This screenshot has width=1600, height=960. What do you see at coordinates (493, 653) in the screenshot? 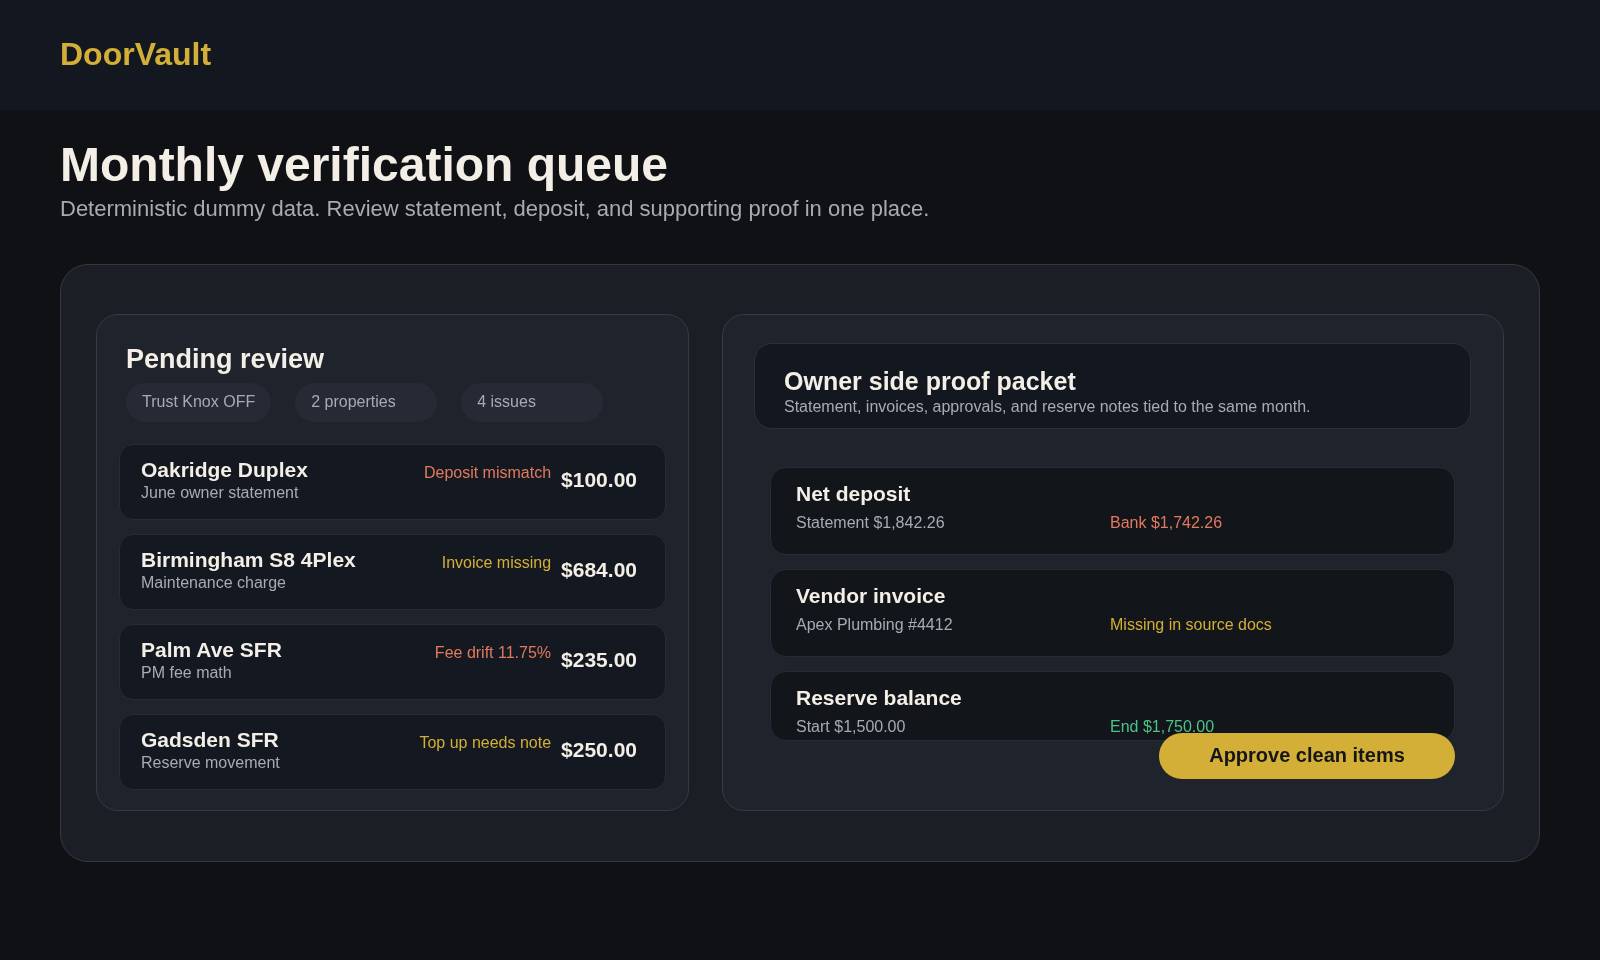
I see `issue-label: Fee drift 11.75%` at bounding box center [493, 653].